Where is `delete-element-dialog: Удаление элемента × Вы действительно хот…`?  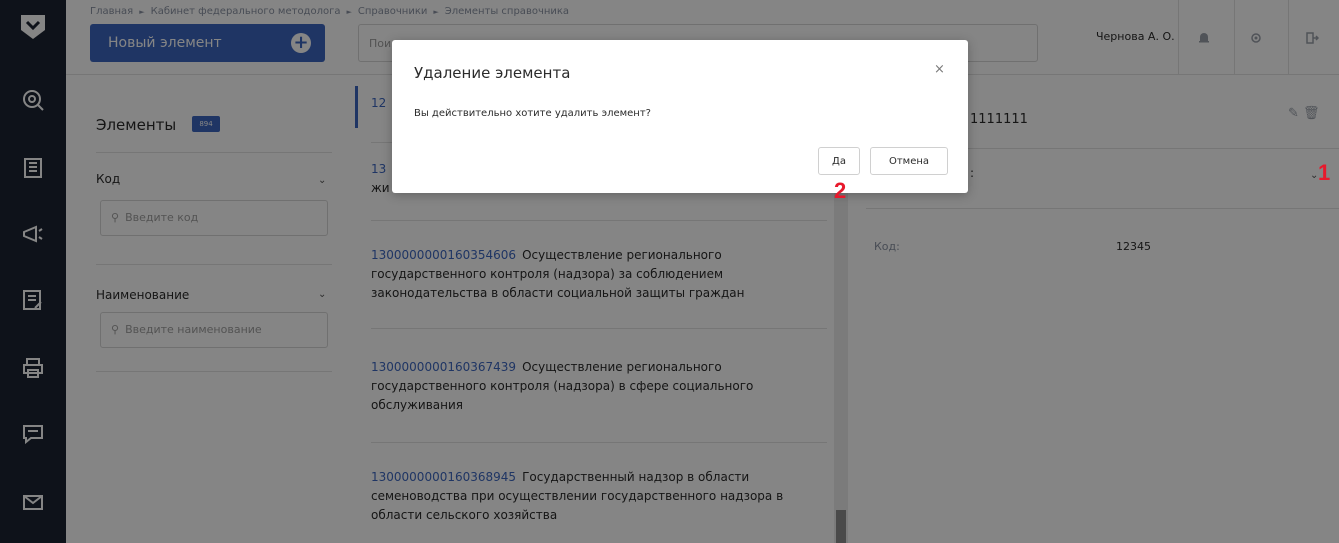
delete-element-dialog: Удаление элемента × Вы действительно хот… is located at coordinates (680, 116).